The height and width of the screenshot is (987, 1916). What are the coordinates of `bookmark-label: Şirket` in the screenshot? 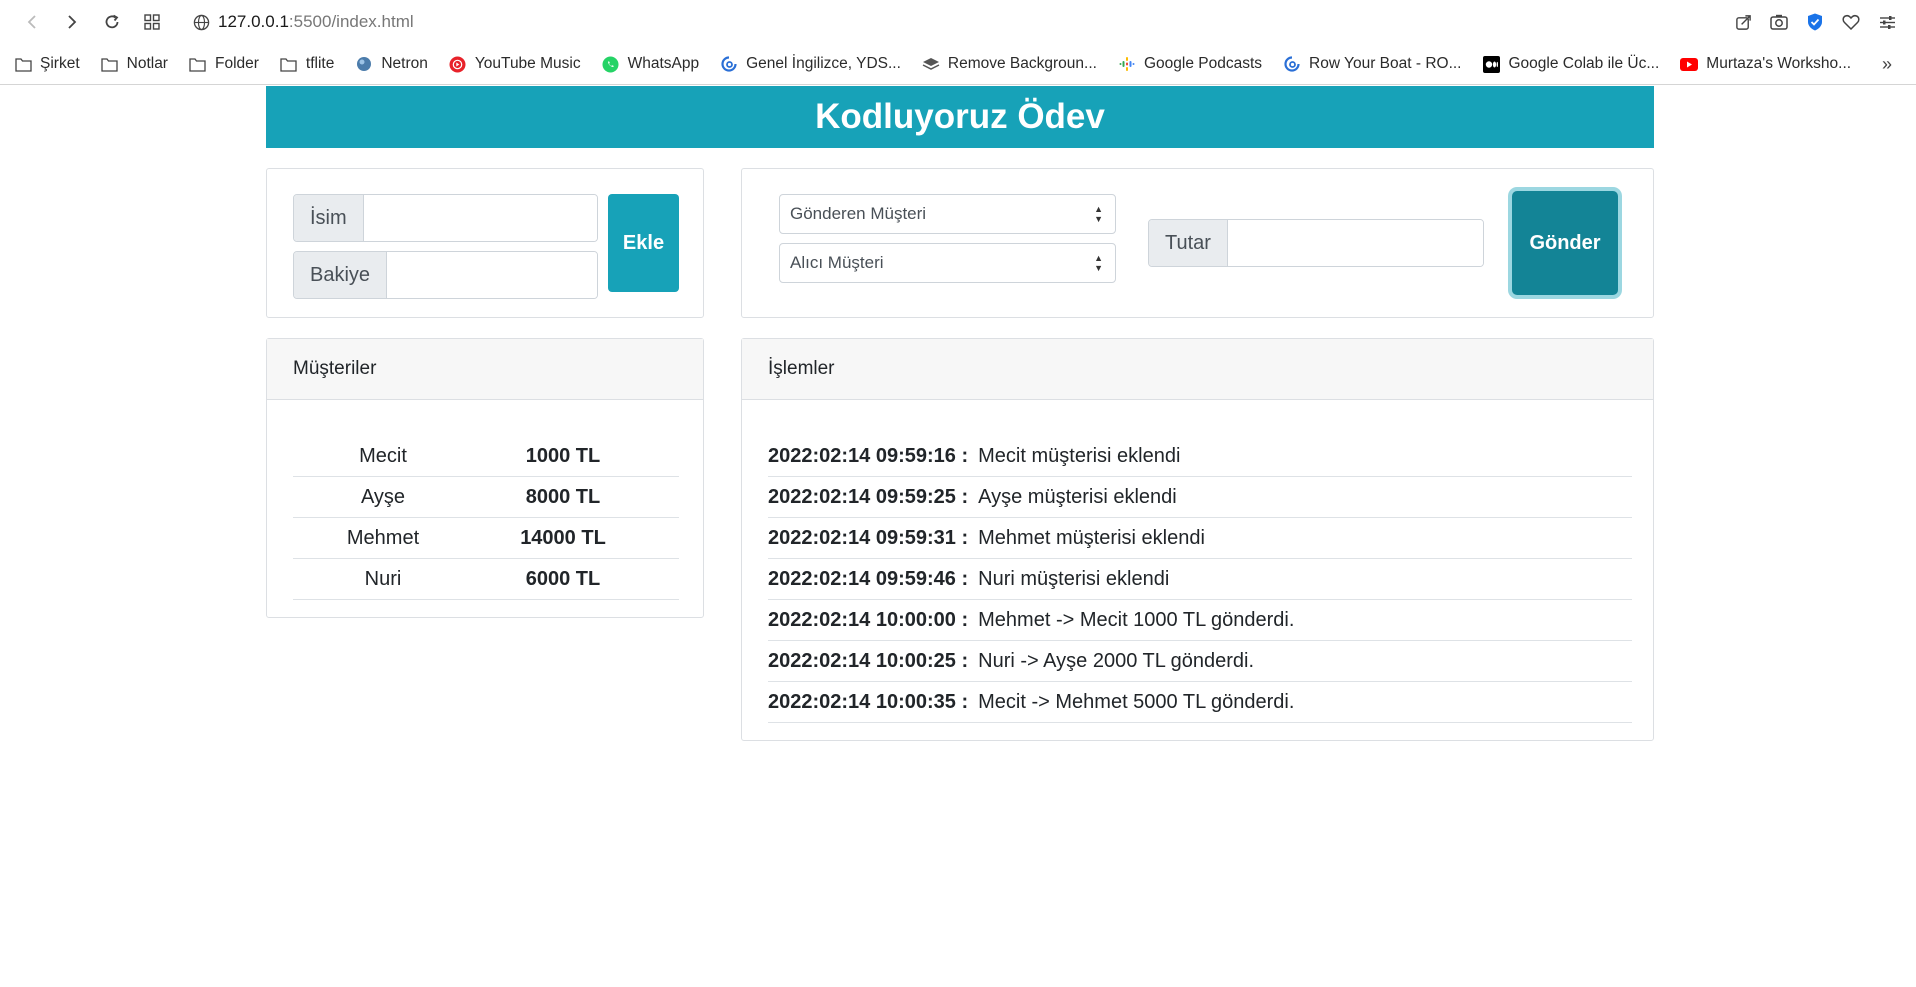 It's located at (60, 63).